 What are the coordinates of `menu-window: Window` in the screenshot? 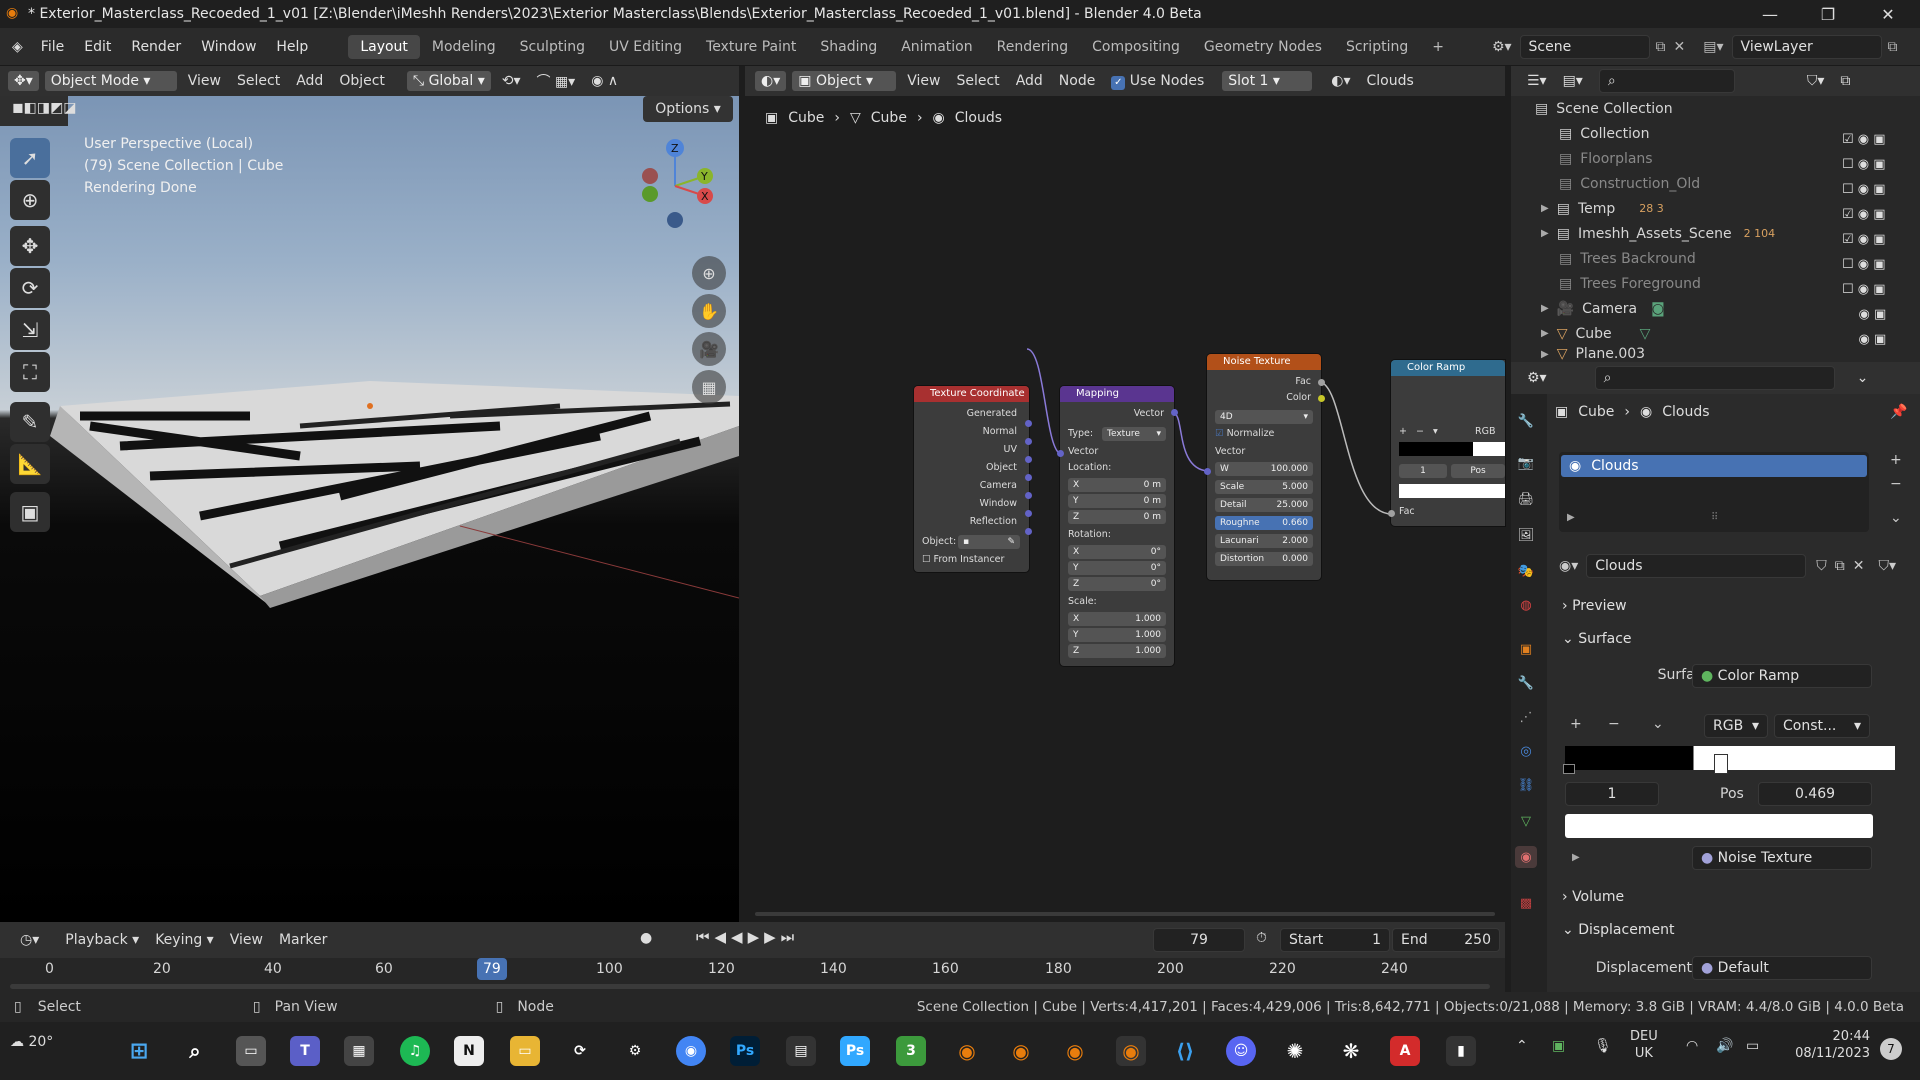 It's located at (228, 47).